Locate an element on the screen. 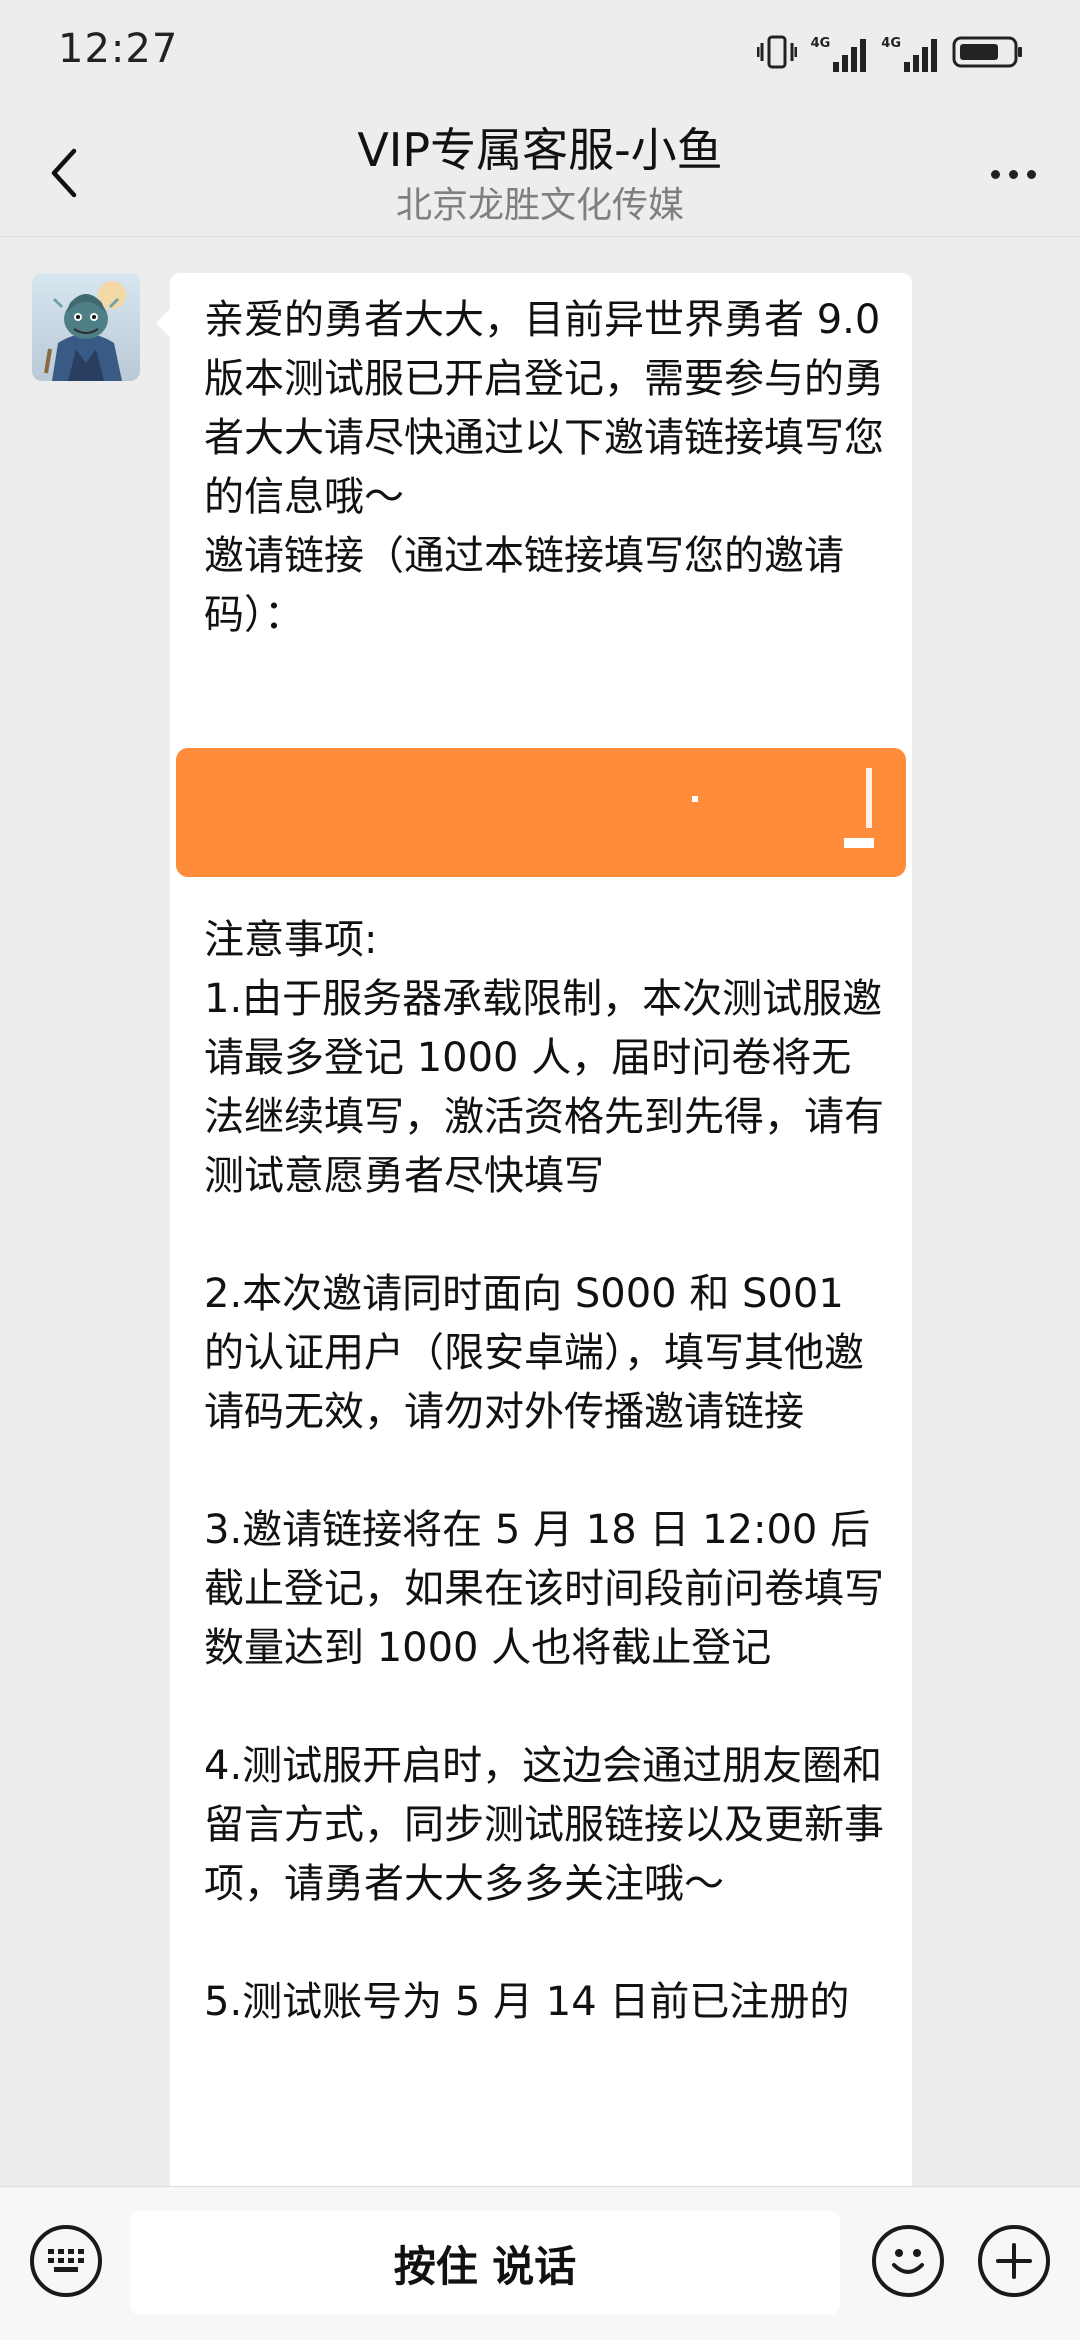  invite-link-highlight is located at coordinates (541, 812).